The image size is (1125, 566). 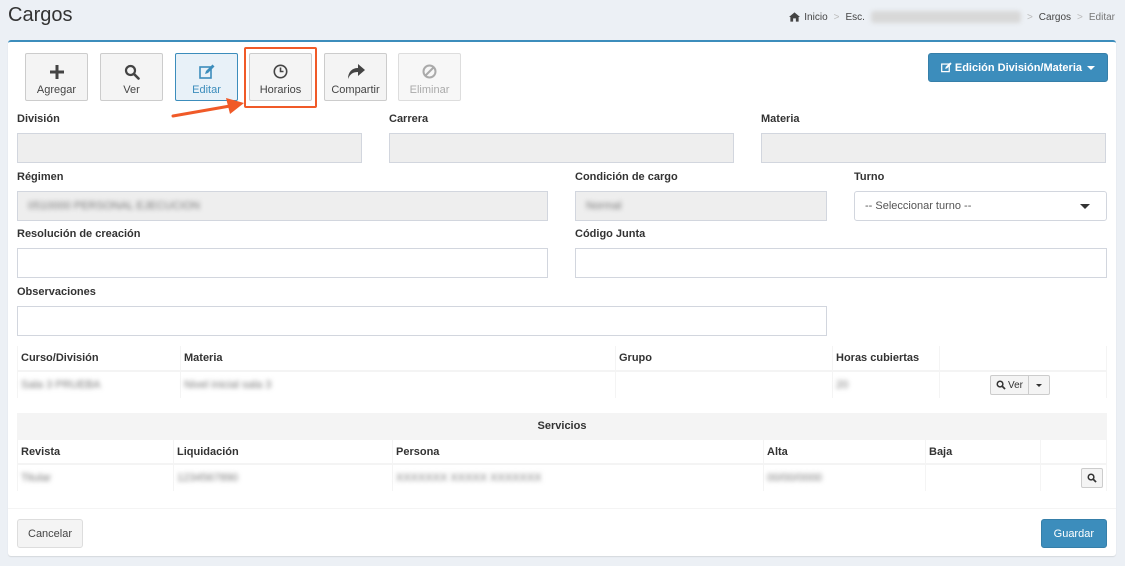 What do you see at coordinates (844, 477) in the screenshot?
I see `table-cell: 00/00/0000` at bounding box center [844, 477].